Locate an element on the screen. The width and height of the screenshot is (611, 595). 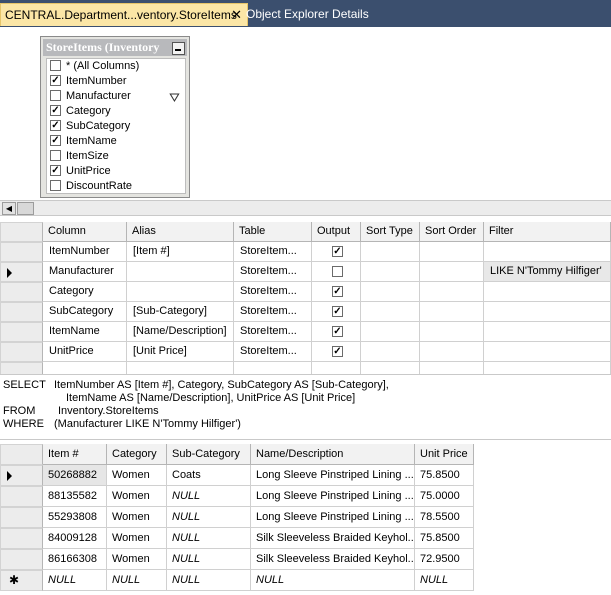
criteria-header-filter: Filter is located at coordinates (547, 232).